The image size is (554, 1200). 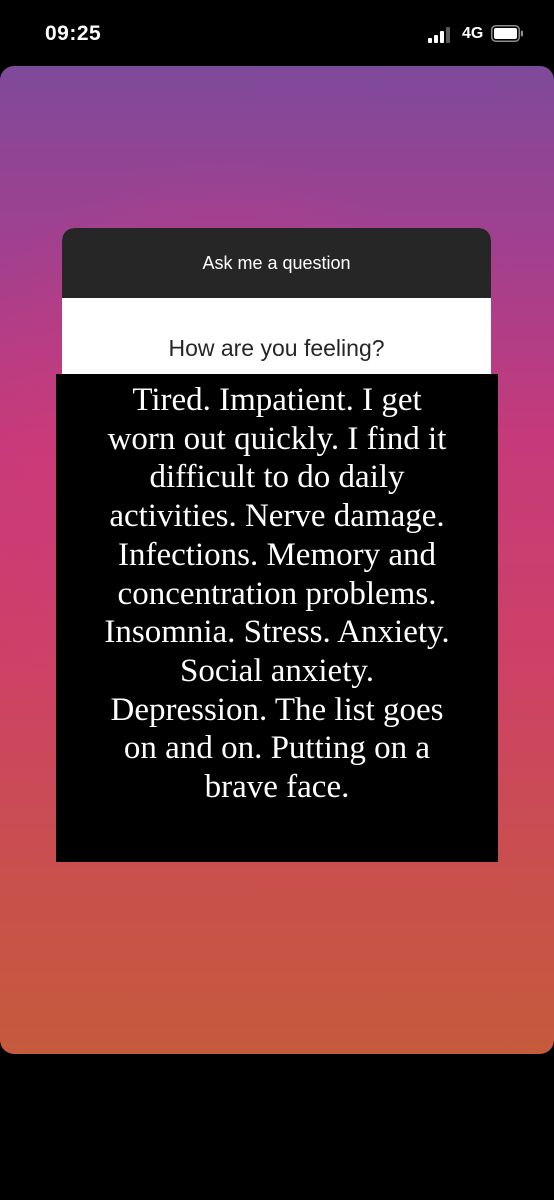 What do you see at coordinates (473, 33) in the screenshot?
I see `network-type-label: 4G` at bounding box center [473, 33].